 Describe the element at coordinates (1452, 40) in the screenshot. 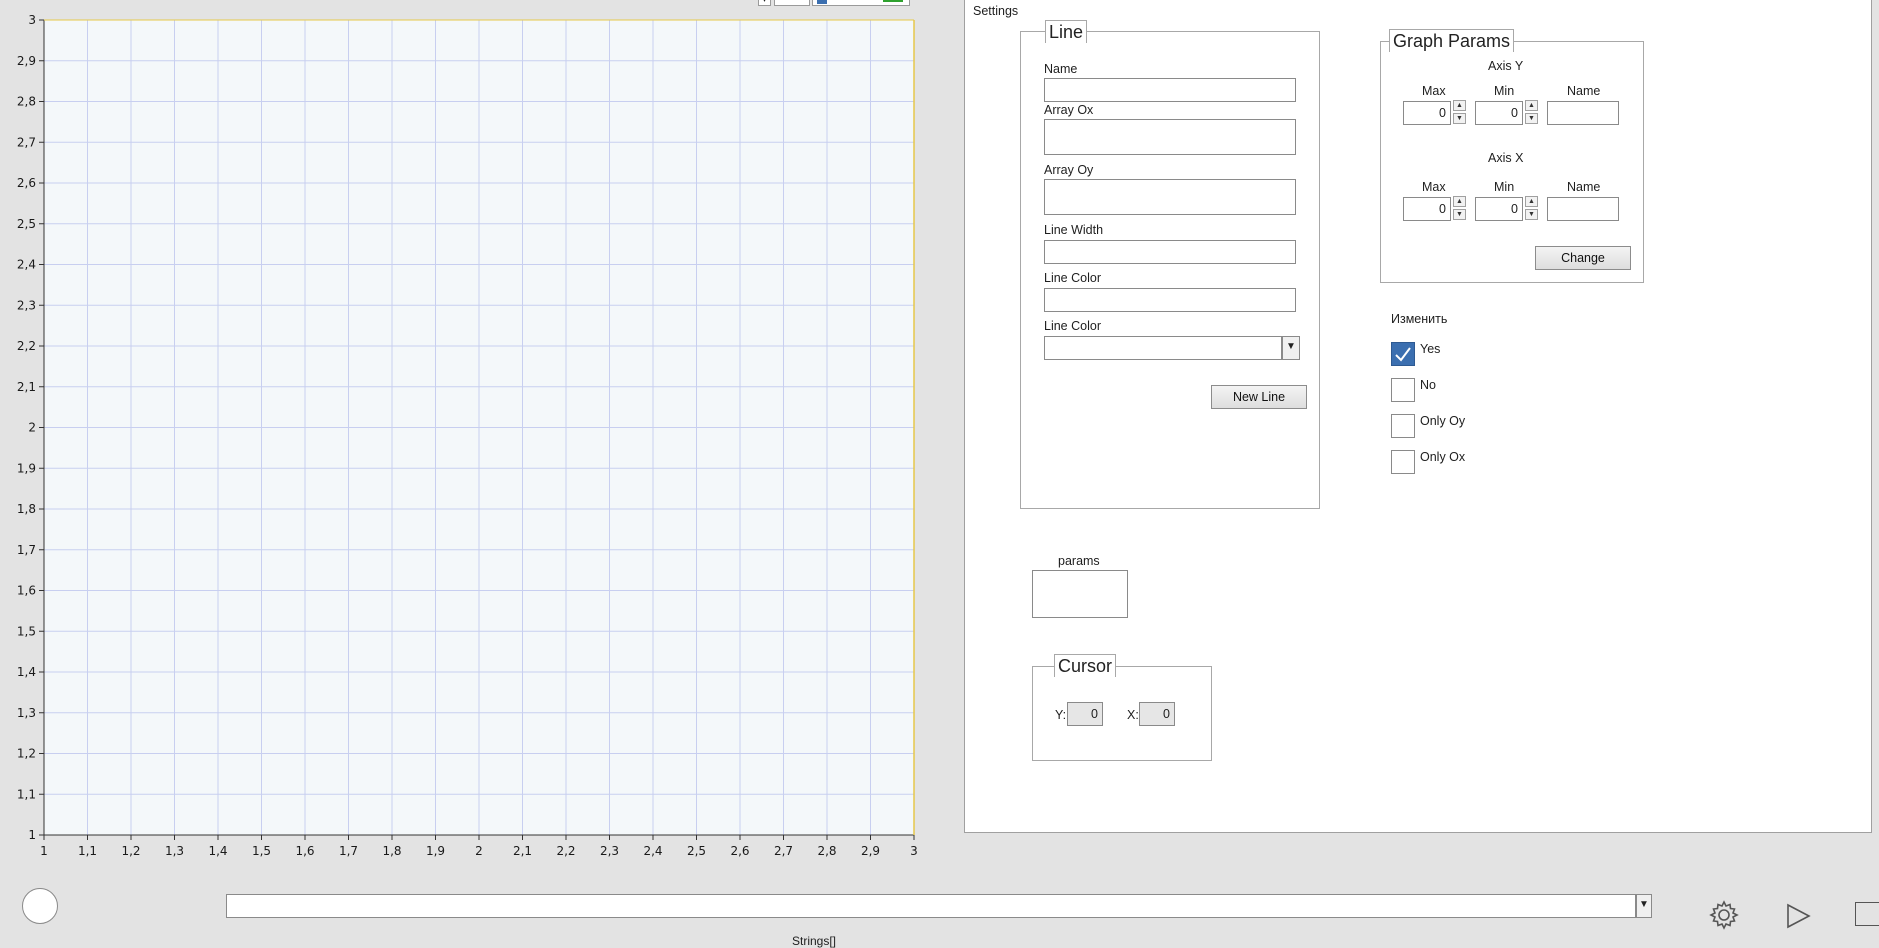

I see `graph-params-title: Graph Params` at that location.